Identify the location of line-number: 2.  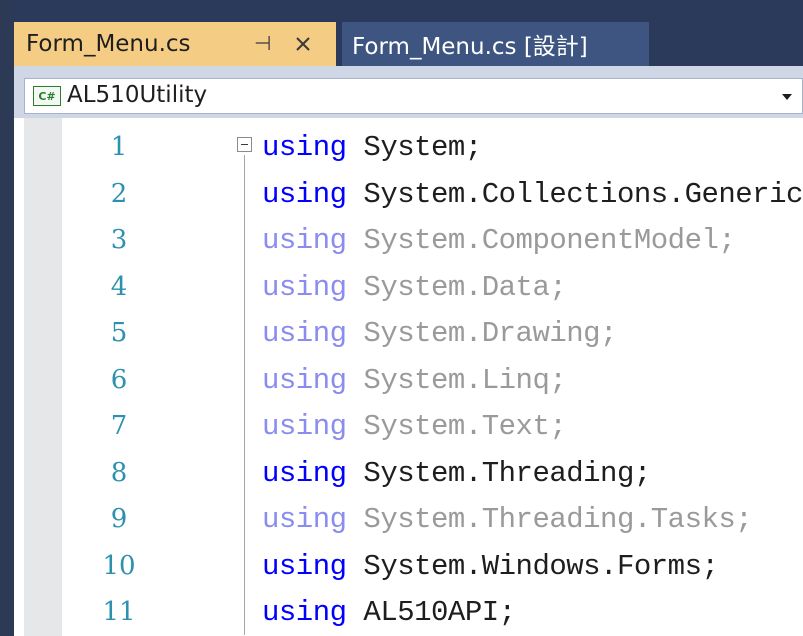
(119, 193).